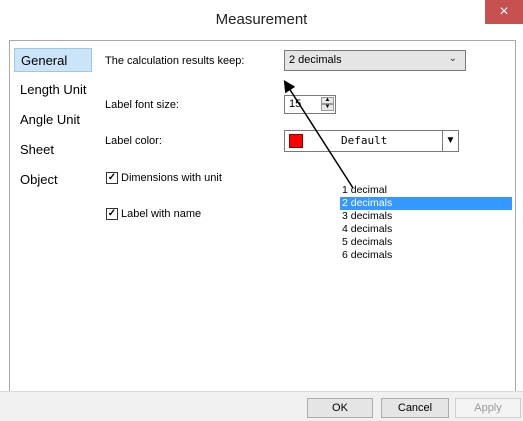 The image size is (523, 421). I want to click on cancel-button: Cancel, so click(415, 408).